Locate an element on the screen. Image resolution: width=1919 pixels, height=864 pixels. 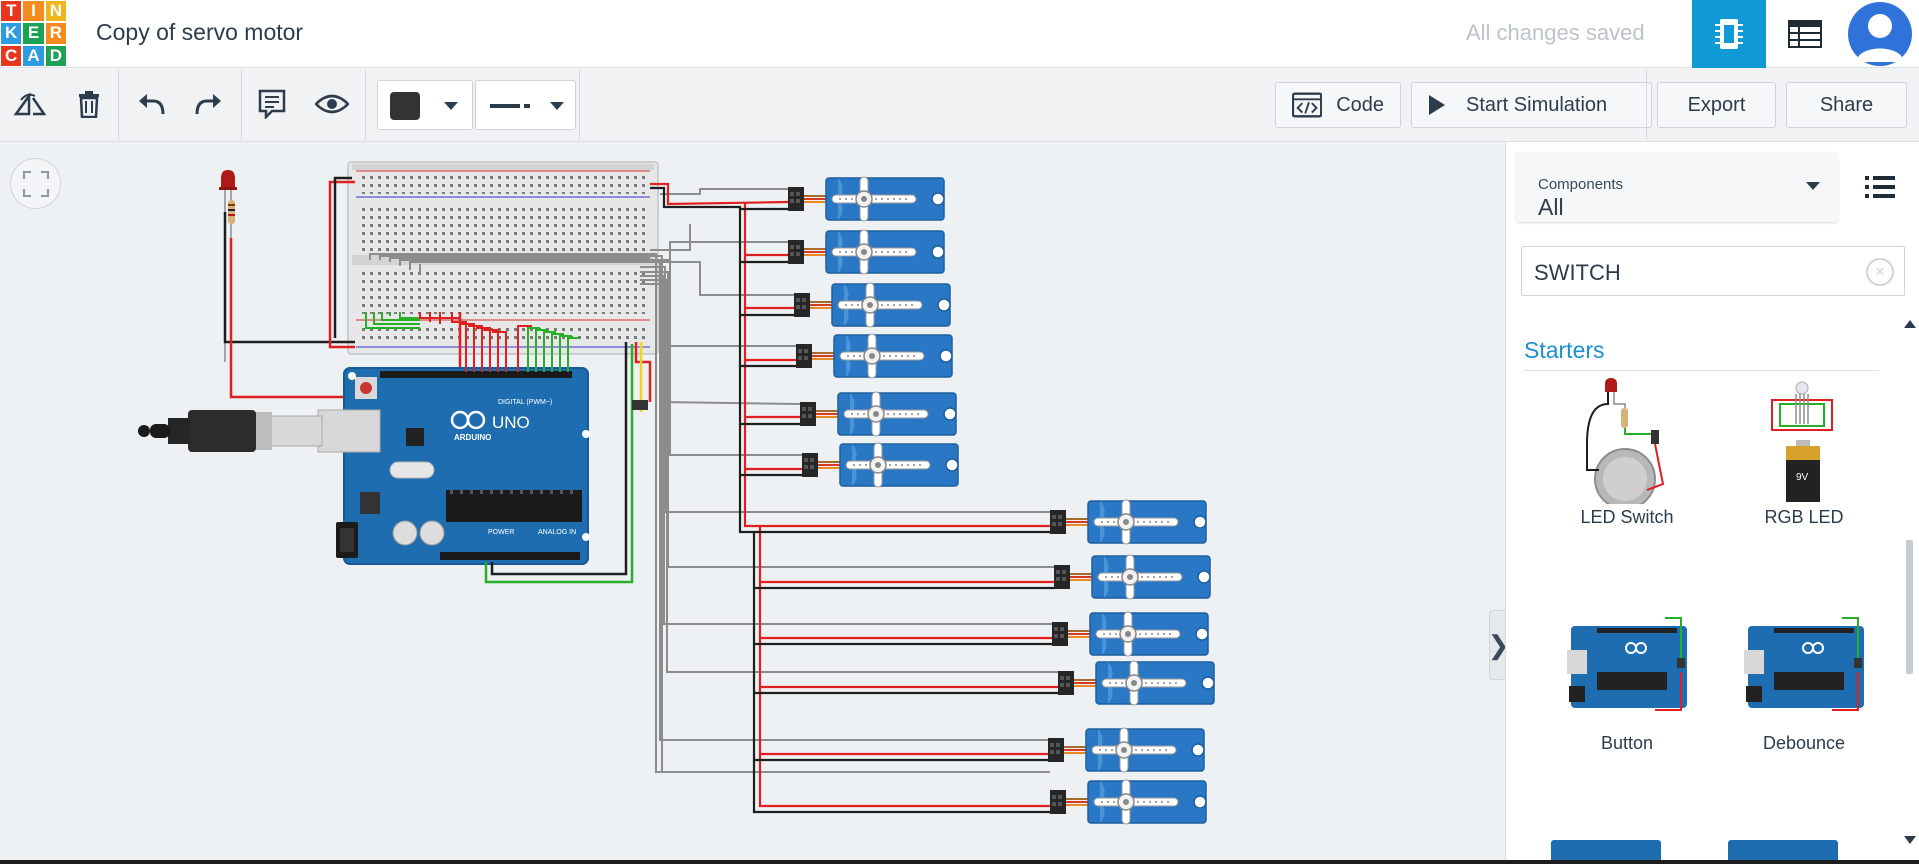
user-avatar is located at coordinates (1880, 34).